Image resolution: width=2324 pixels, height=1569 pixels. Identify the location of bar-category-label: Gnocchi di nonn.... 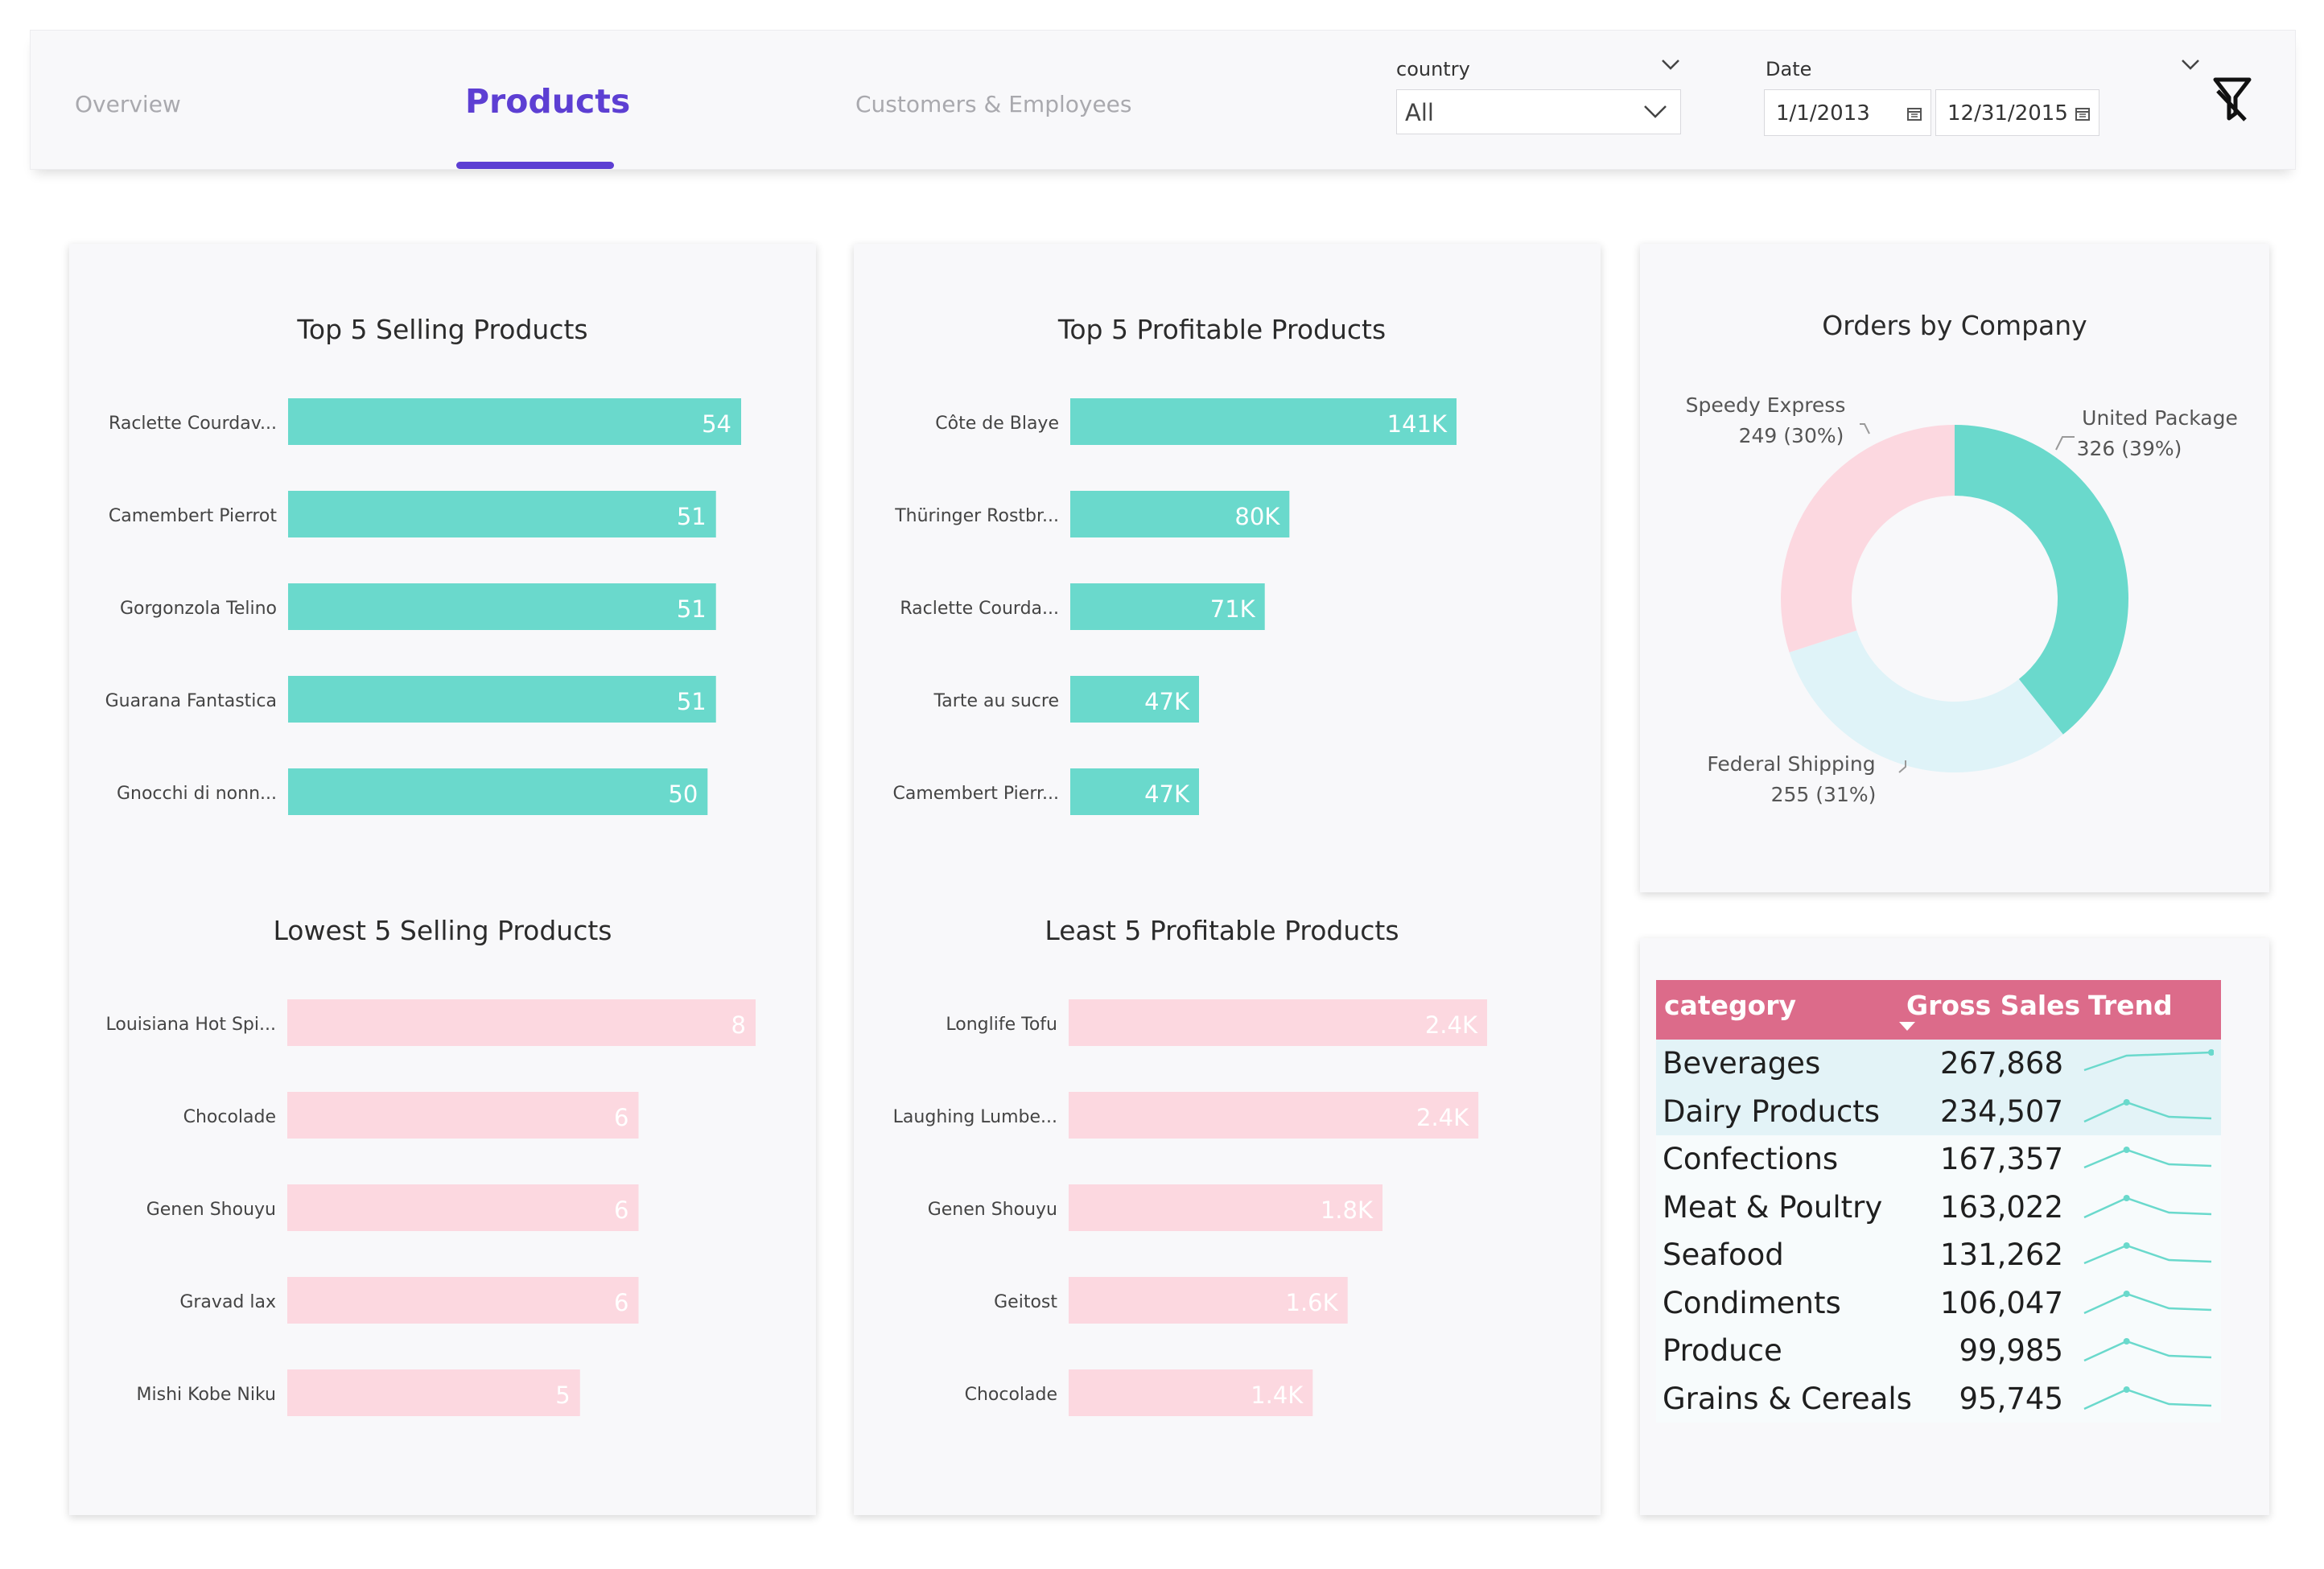
(197, 794).